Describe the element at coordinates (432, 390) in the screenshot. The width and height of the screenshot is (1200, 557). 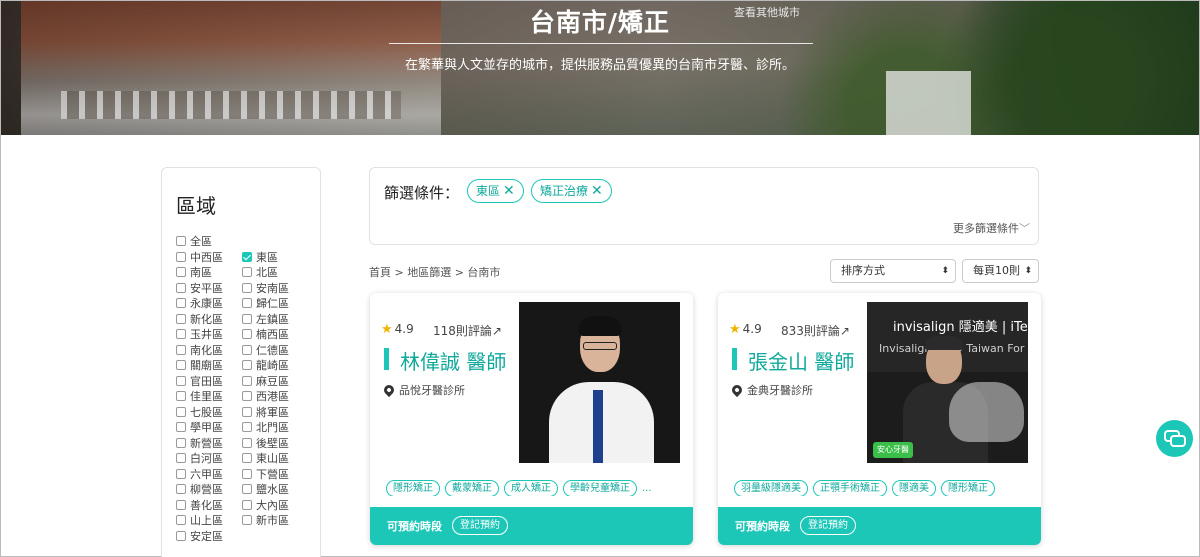
I see `clinic-name: 品悅牙醫診所` at that location.